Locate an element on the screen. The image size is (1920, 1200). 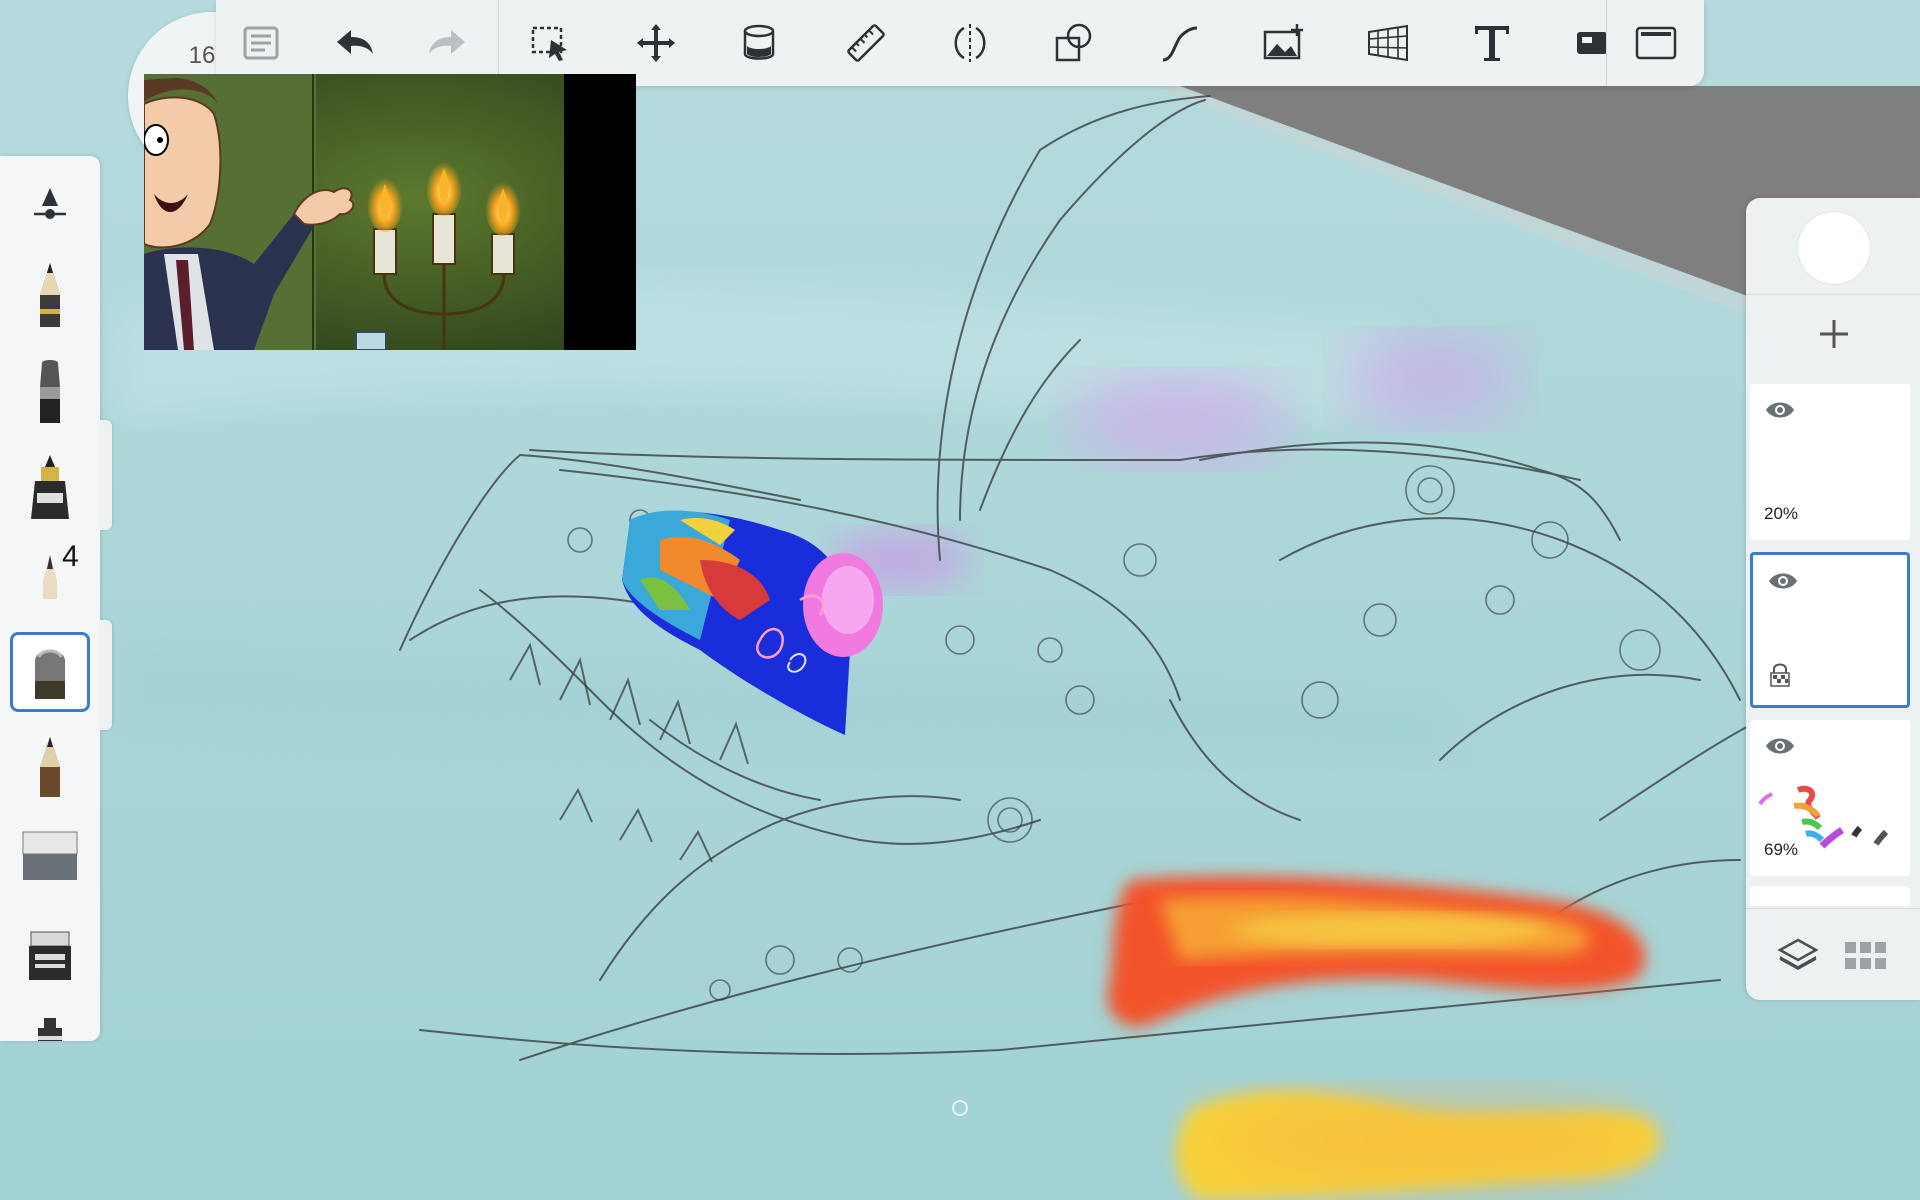
paint-brush-icon is located at coordinates (50, 392).